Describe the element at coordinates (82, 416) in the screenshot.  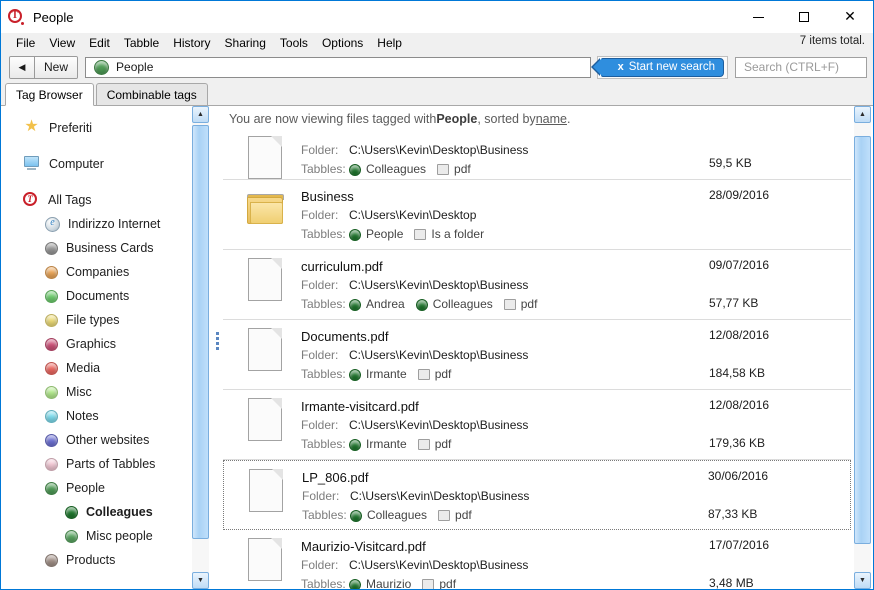
I see `sidebar-item-label: Notes` at that location.